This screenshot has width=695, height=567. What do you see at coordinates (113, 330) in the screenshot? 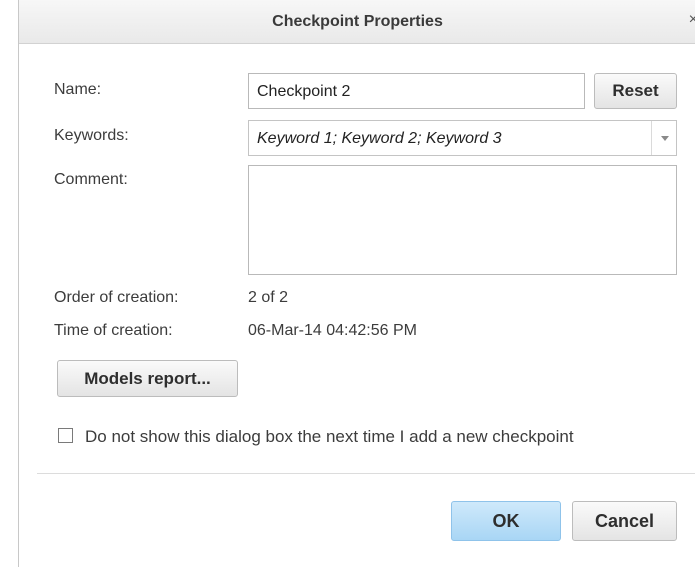
I see `time-of-creation-label: Time of creation:` at bounding box center [113, 330].